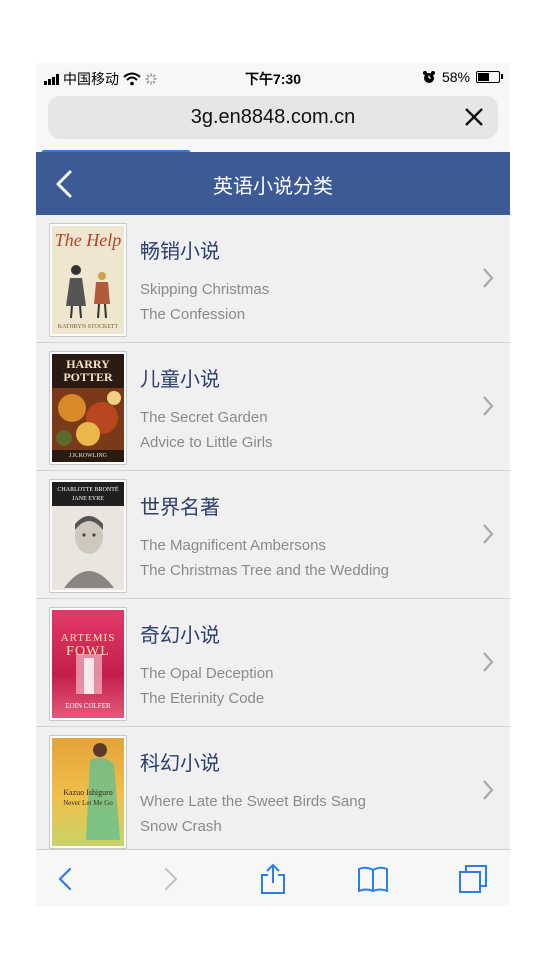  What do you see at coordinates (180, 764) in the screenshot?
I see `category-name: 科幻小说` at bounding box center [180, 764].